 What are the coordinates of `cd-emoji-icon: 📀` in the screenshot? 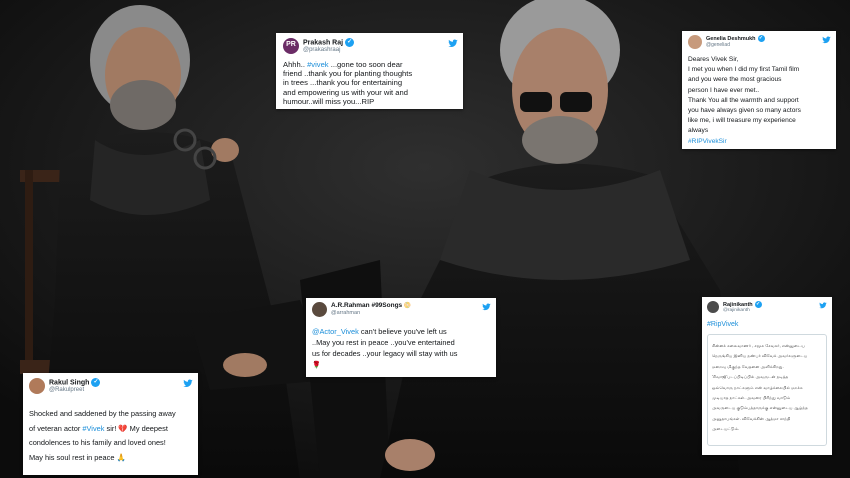 It's located at (407, 306).